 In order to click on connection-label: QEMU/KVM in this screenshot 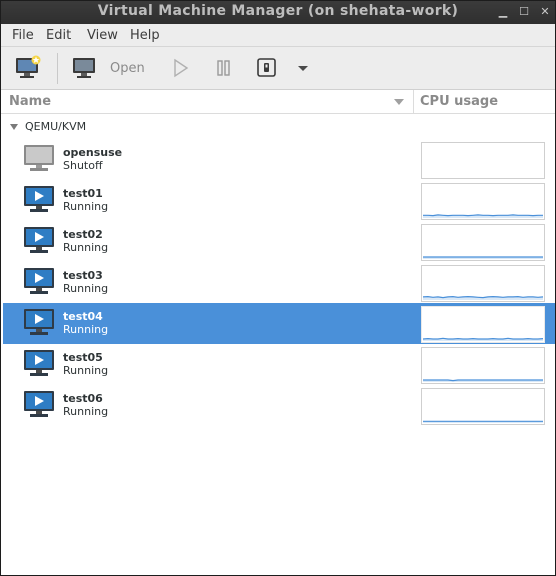, I will do `click(56, 126)`.